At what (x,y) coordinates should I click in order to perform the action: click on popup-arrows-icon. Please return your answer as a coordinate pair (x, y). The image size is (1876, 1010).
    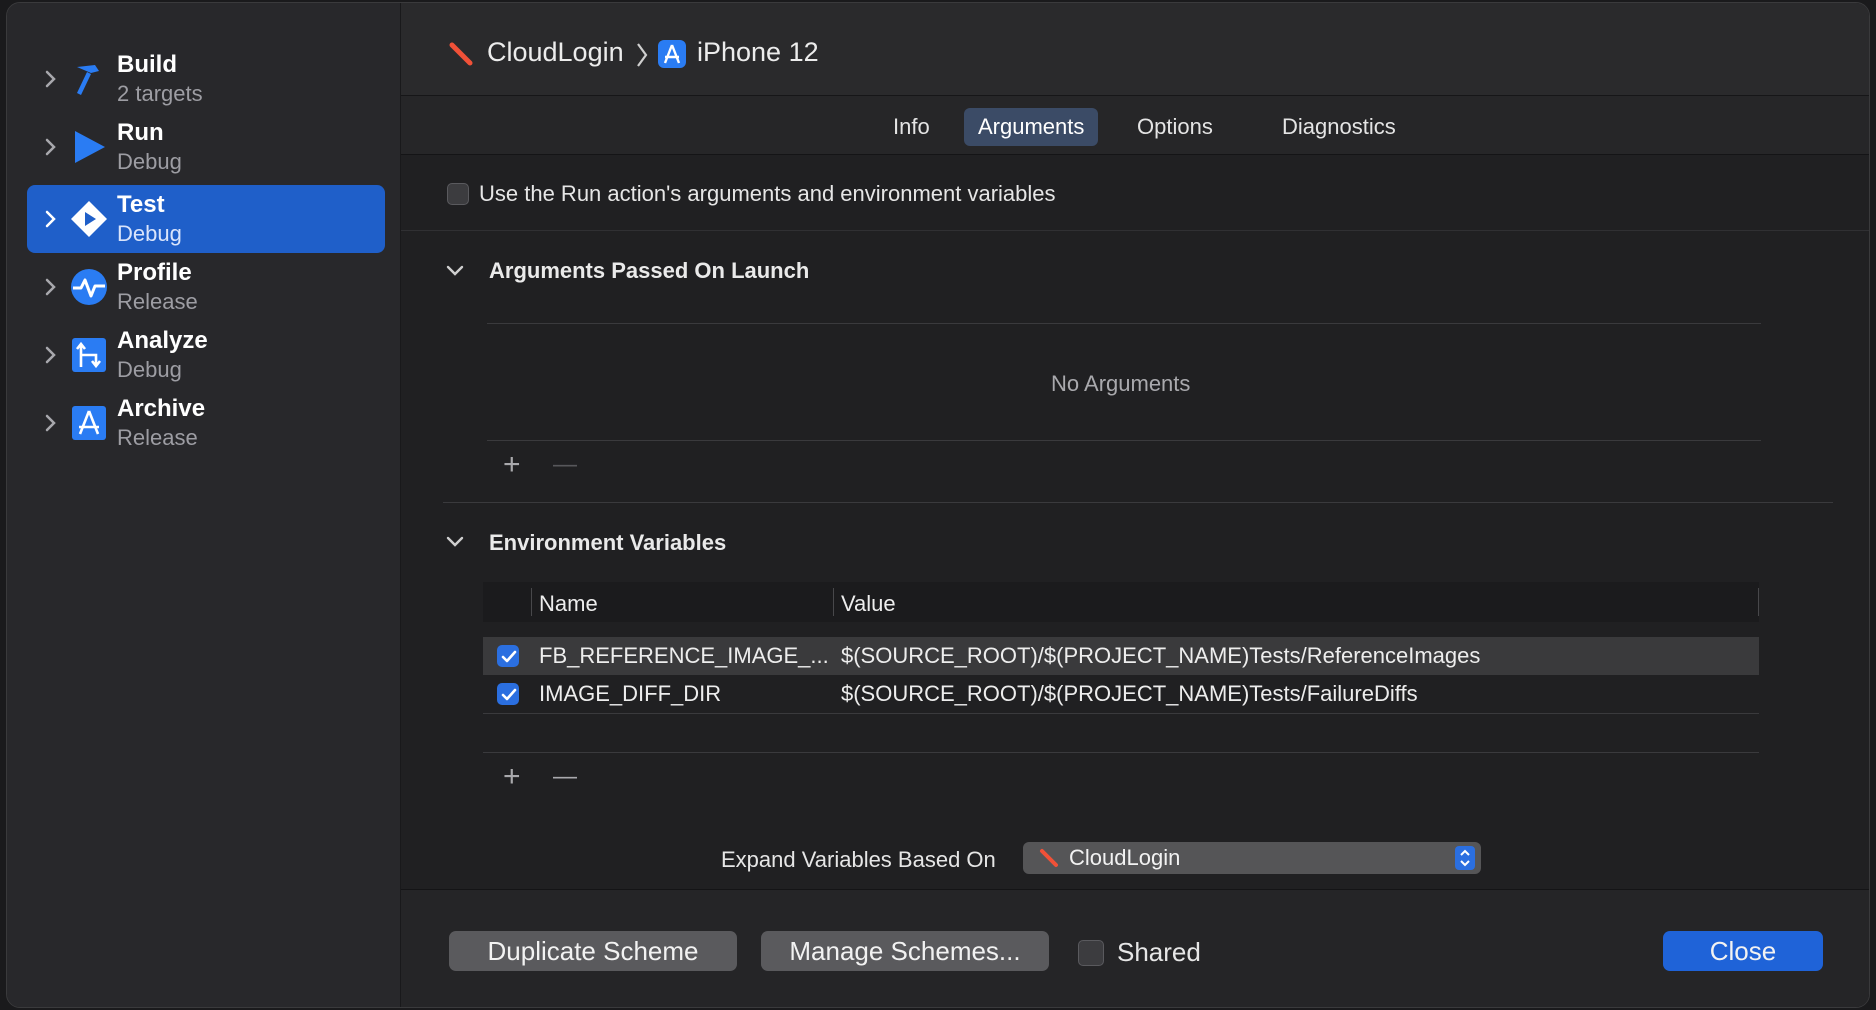
    Looking at the image, I should click on (1465, 858).